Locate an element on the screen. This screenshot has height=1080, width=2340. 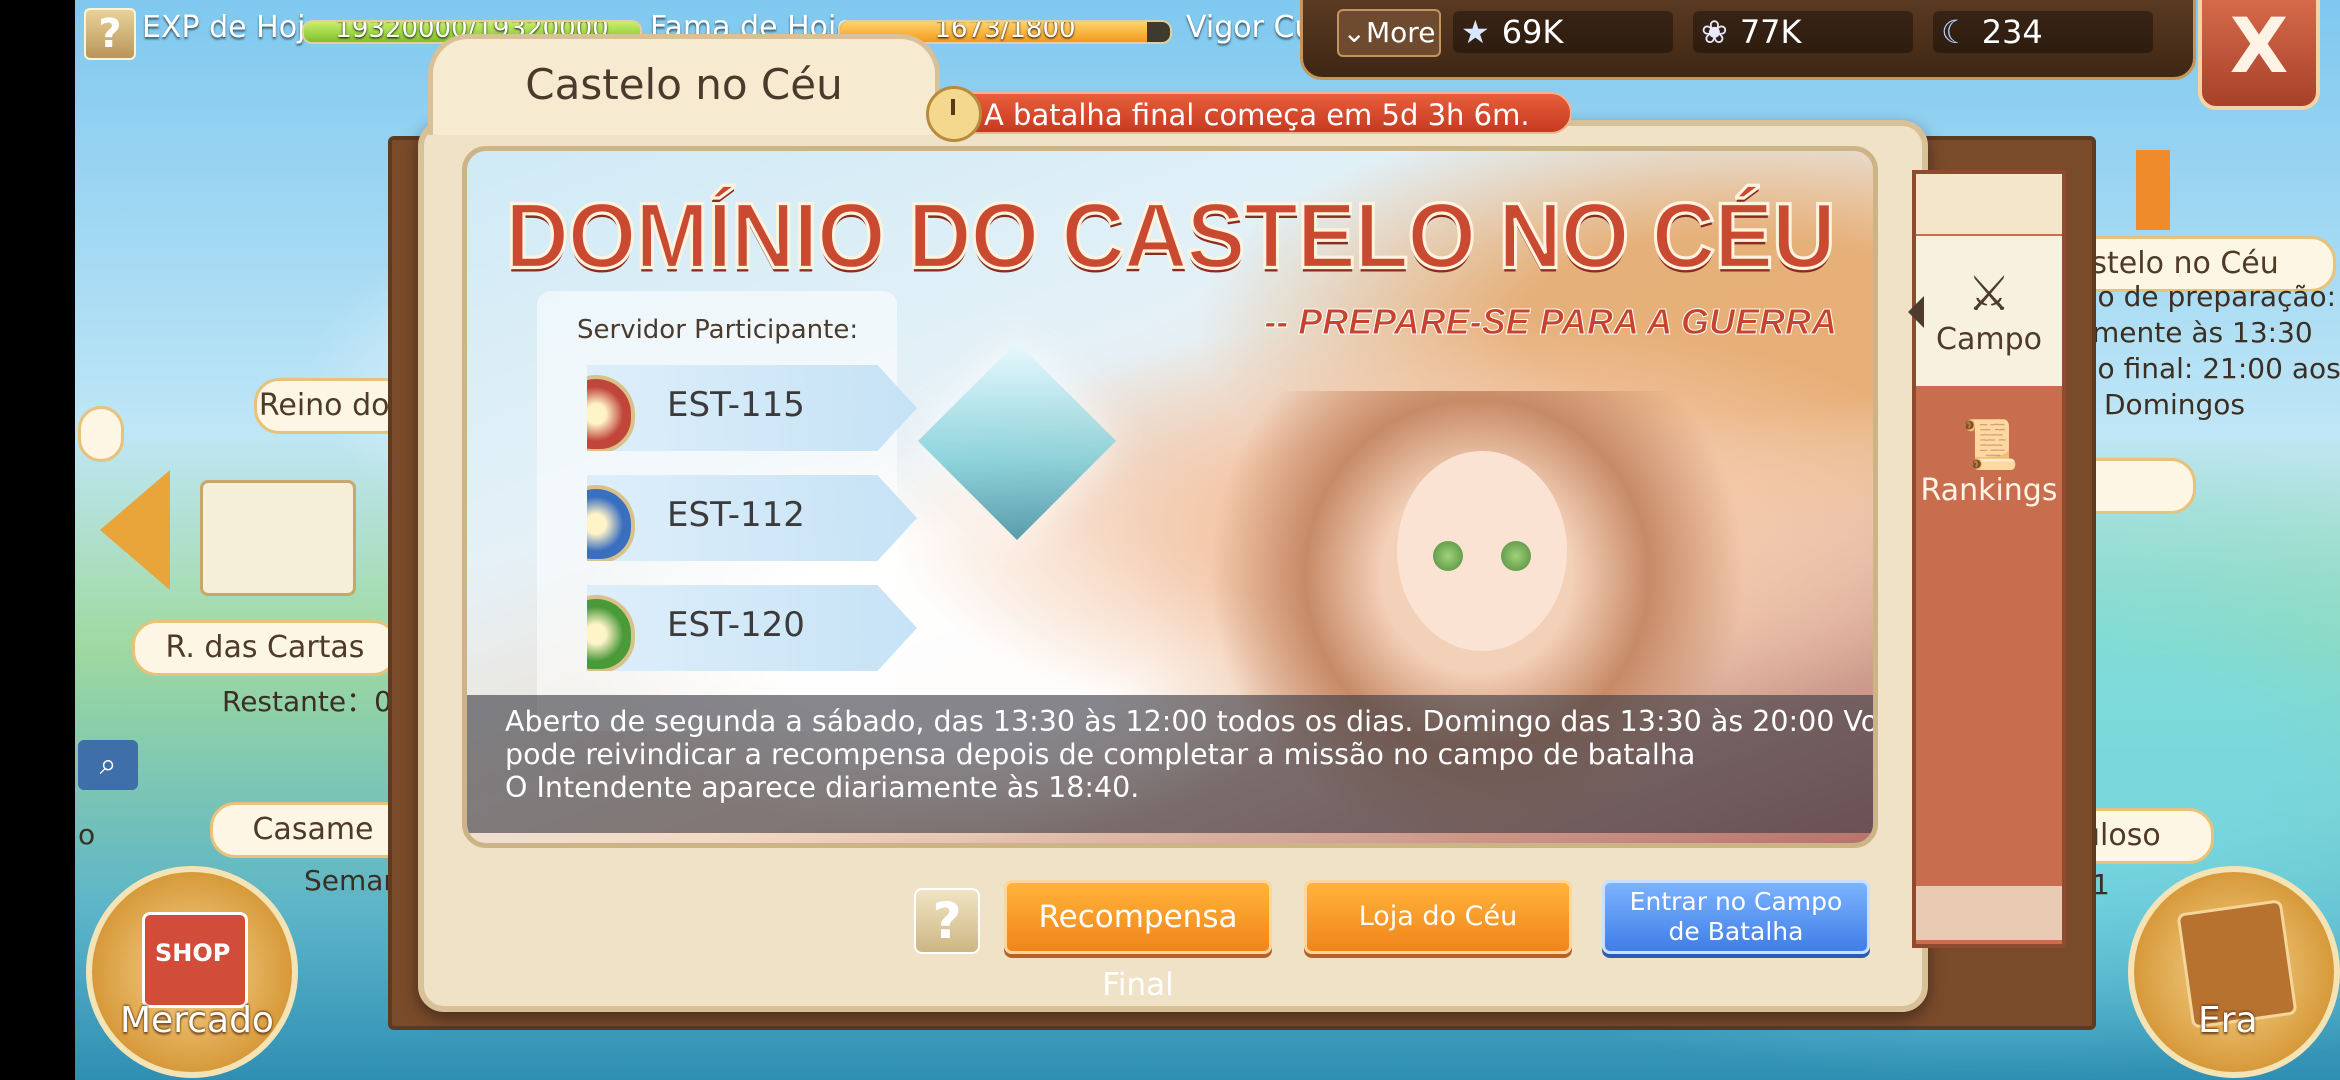
side-tabs-ornament is located at coordinates (1989, 204).